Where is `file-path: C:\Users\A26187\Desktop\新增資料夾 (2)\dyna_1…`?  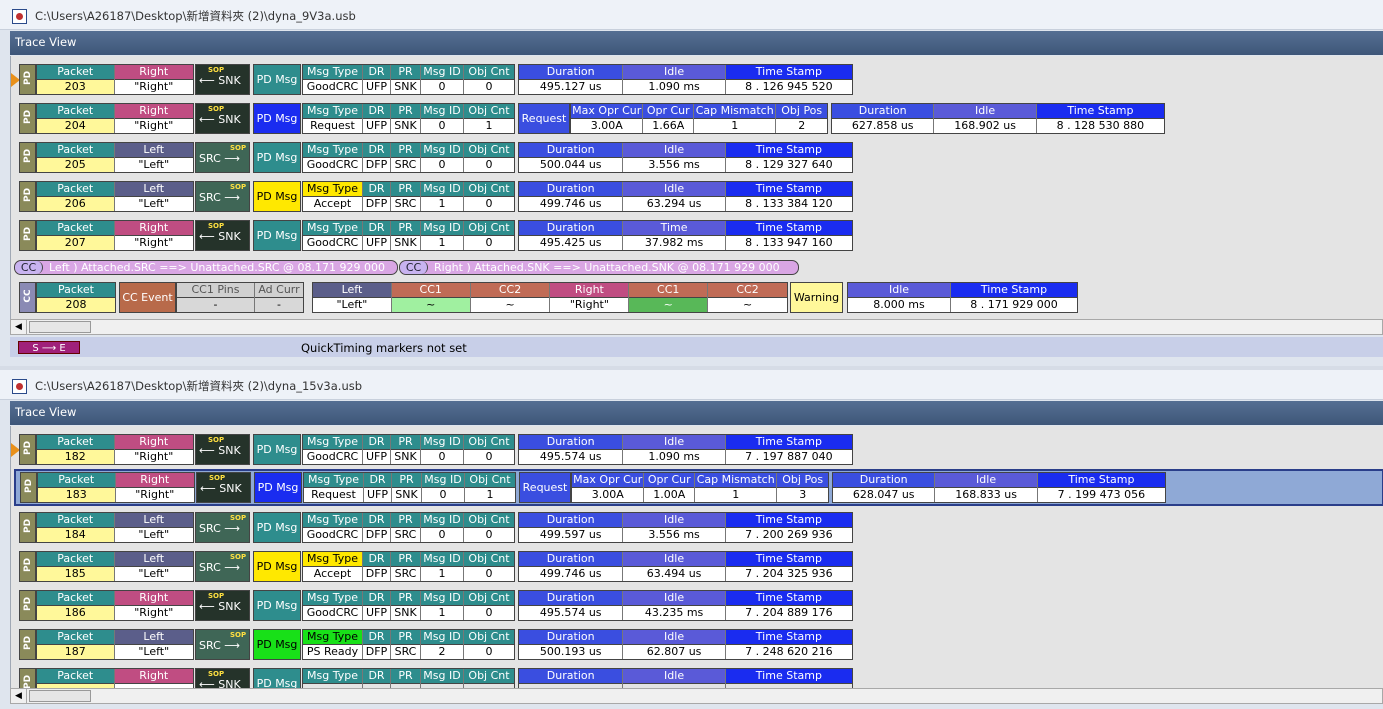
file-path: C:\Users\A26187\Desktop\新增資料夾 (2)\dyna_1… is located at coordinates (199, 386).